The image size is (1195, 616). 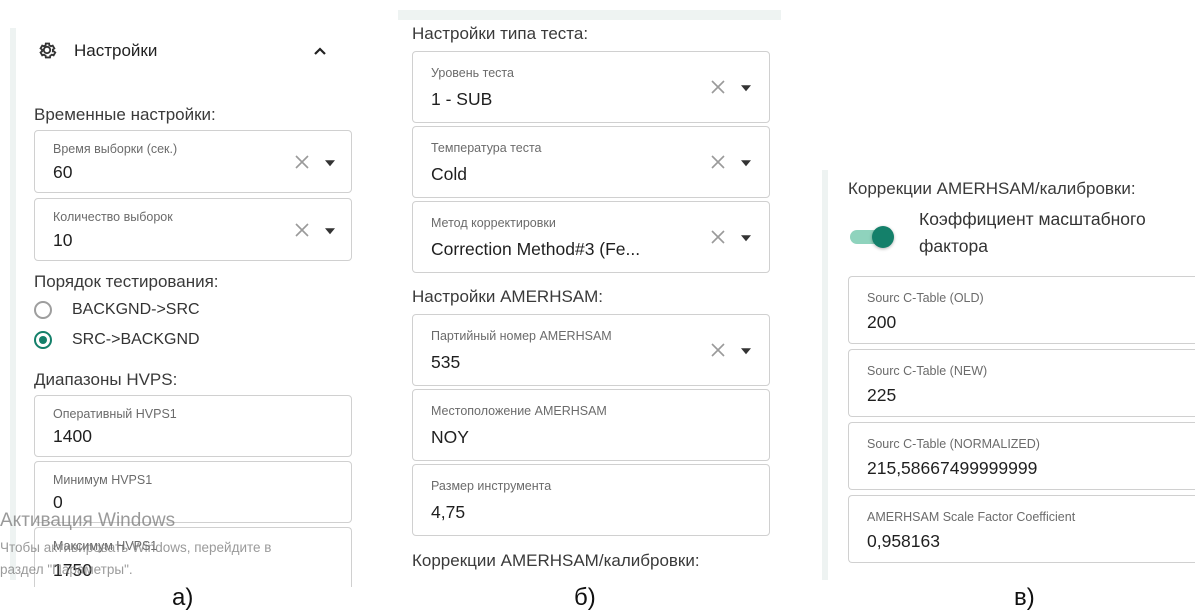 I want to click on field-label: Минимум HVPS1, so click(x=103, y=480).